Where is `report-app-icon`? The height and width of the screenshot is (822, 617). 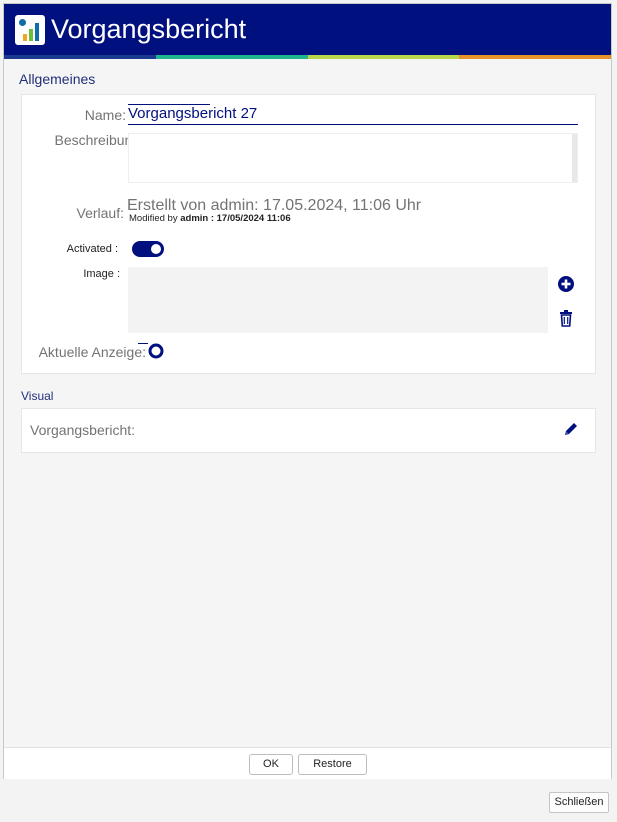
report-app-icon is located at coordinates (30, 30).